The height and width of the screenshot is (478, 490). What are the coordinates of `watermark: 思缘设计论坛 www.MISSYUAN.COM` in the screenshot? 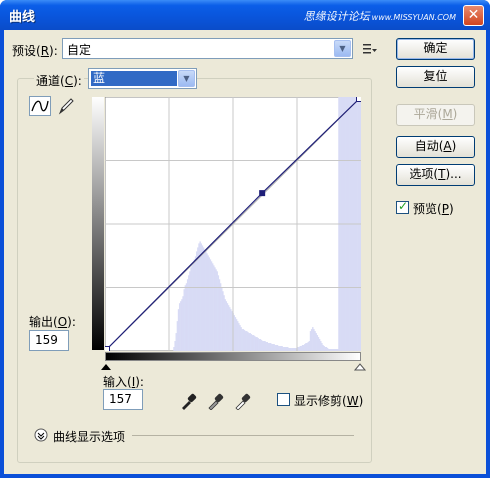 It's located at (380, 16).